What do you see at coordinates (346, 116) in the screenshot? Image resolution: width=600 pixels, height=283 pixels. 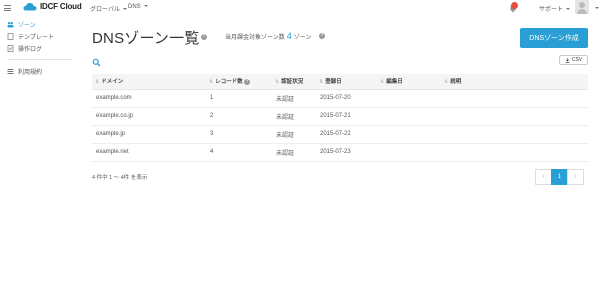 I see `cell-registered: 2015-07-21` at bounding box center [346, 116].